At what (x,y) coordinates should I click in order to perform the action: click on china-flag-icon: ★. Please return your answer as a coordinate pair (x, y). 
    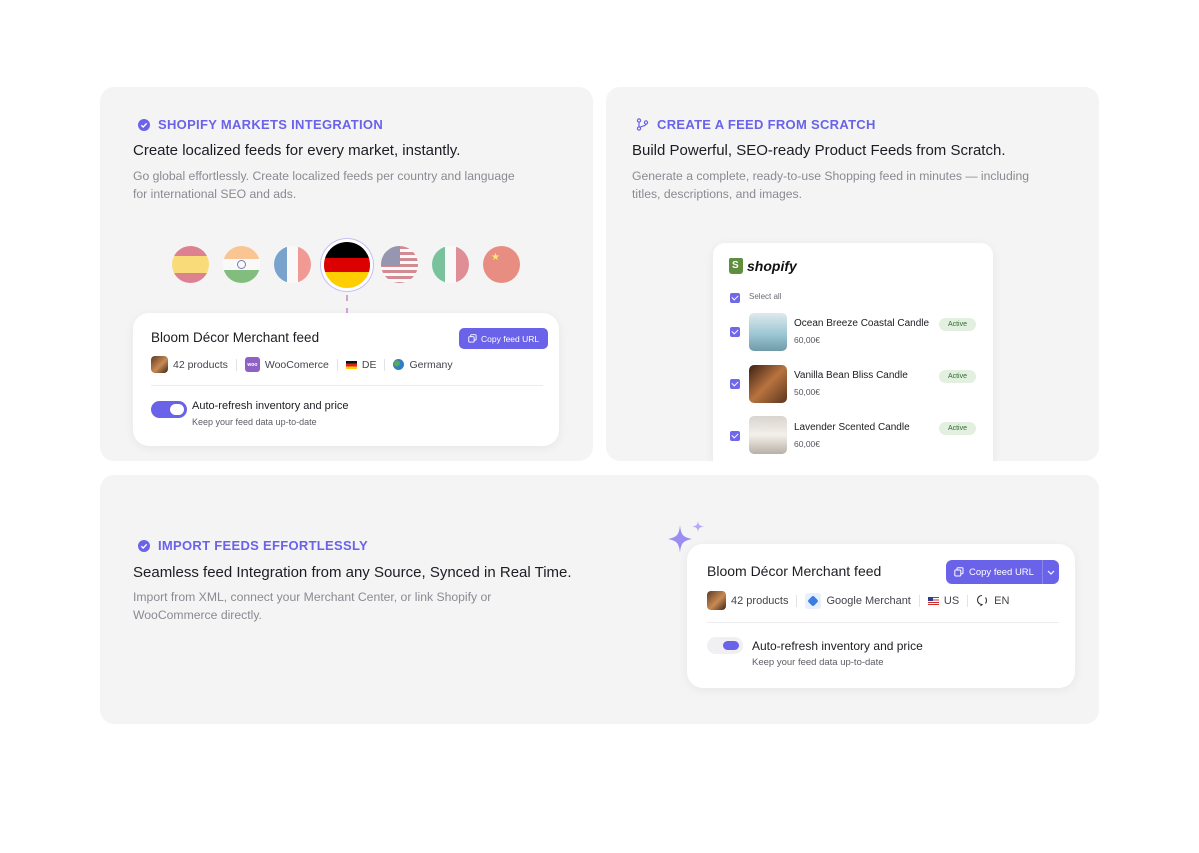
    Looking at the image, I should click on (501, 264).